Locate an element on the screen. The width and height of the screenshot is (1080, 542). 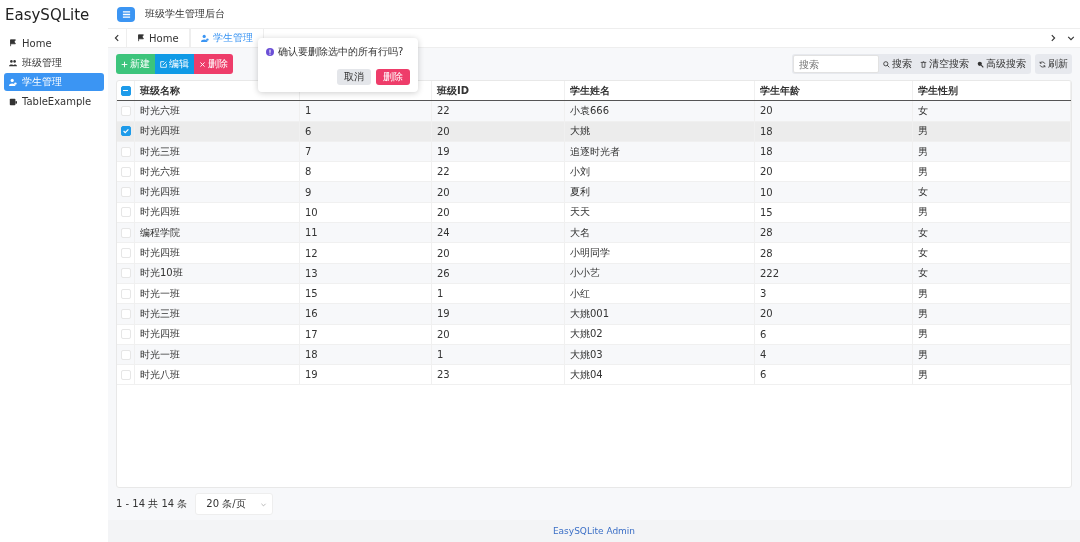
table-cell: 17 is located at coordinates (311, 334).